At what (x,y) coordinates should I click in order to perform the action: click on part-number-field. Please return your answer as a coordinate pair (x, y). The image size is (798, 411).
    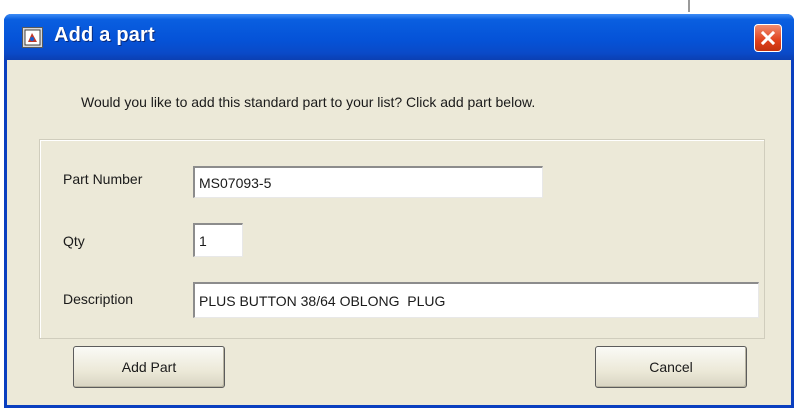
    Looking at the image, I should click on (368, 182).